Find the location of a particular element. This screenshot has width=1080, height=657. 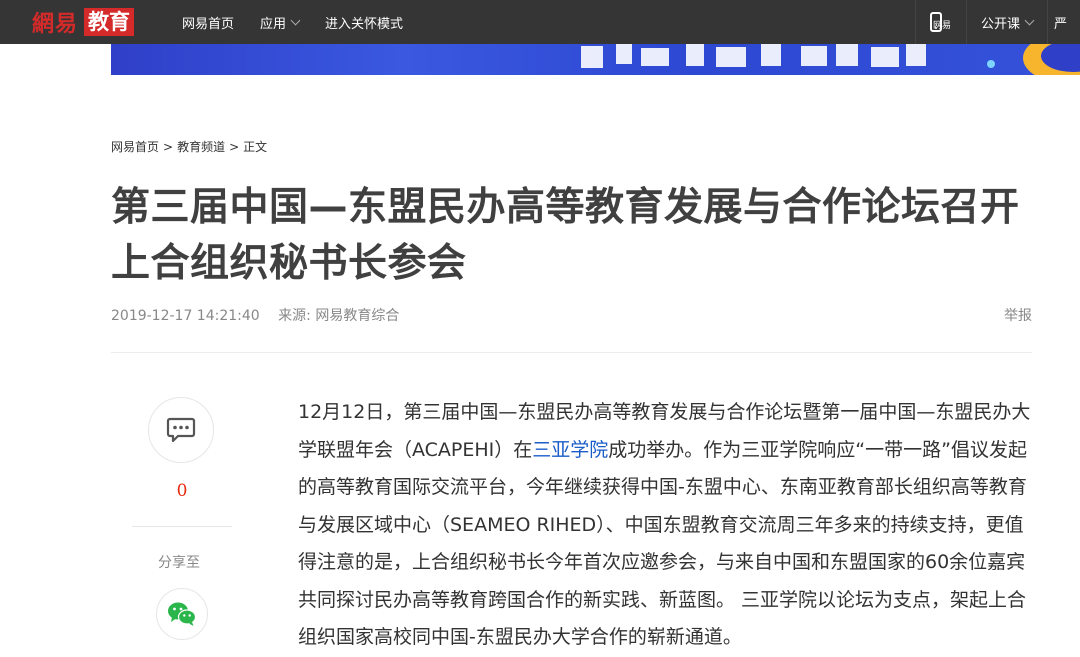

report-link: 举报 is located at coordinates (1018, 315).